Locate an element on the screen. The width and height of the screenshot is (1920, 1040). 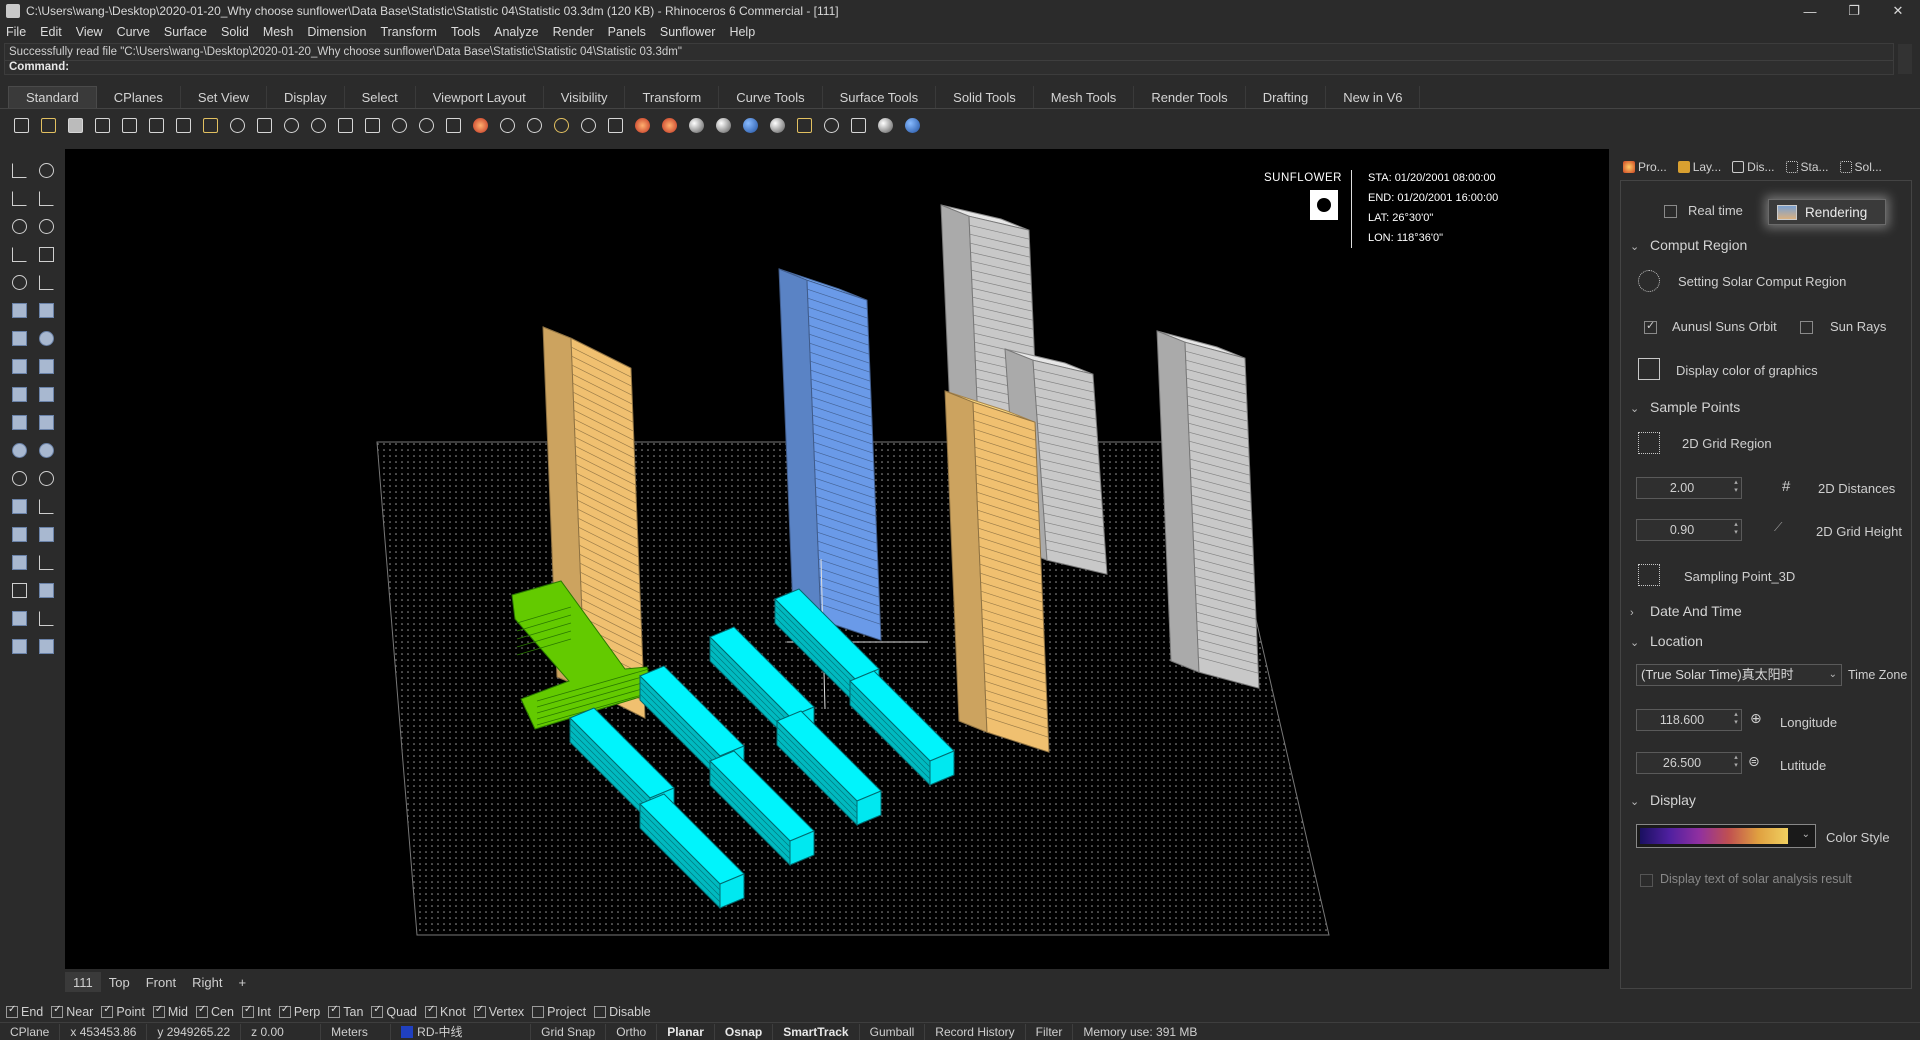
status-cplane: CPlane is located at coordinates (30, 1031).